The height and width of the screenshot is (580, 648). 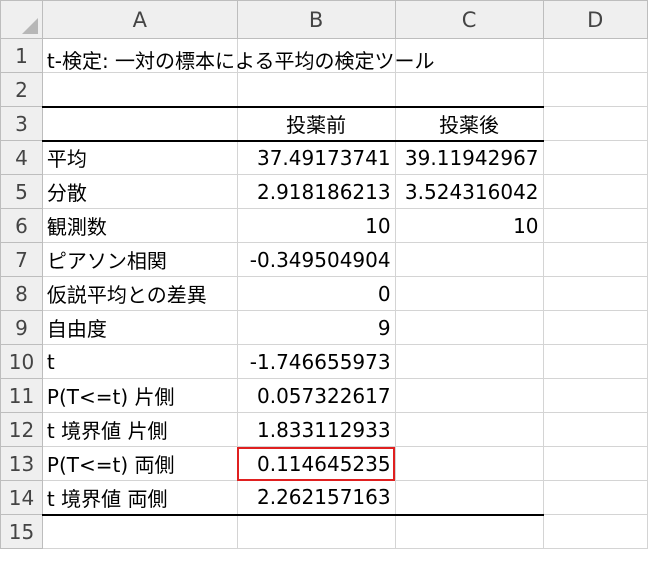 What do you see at coordinates (469, 157) in the screenshot?
I see `value-cell: 39.11942967` at bounding box center [469, 157].